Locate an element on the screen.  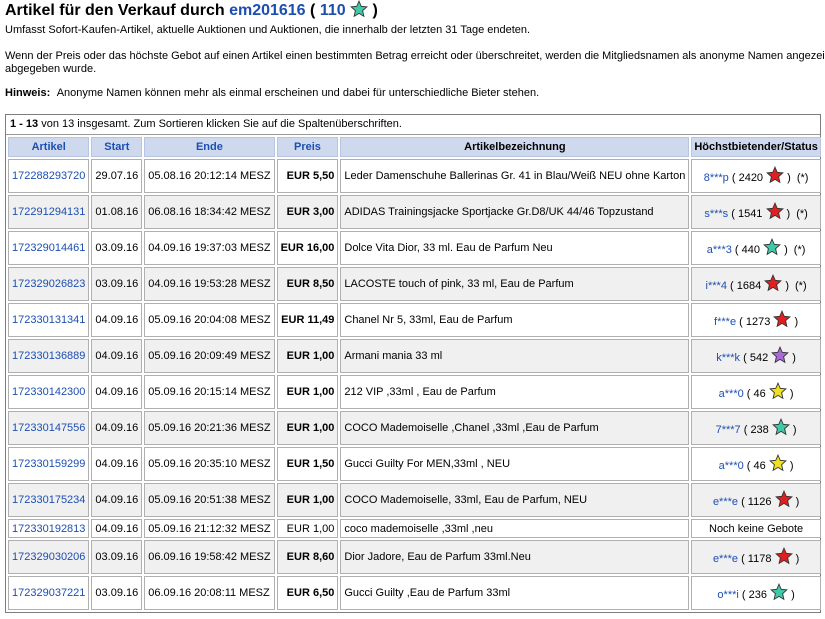
item-title-cell: coco mademoiselle ,33ml ,neu is located at coordinates (515, 528).